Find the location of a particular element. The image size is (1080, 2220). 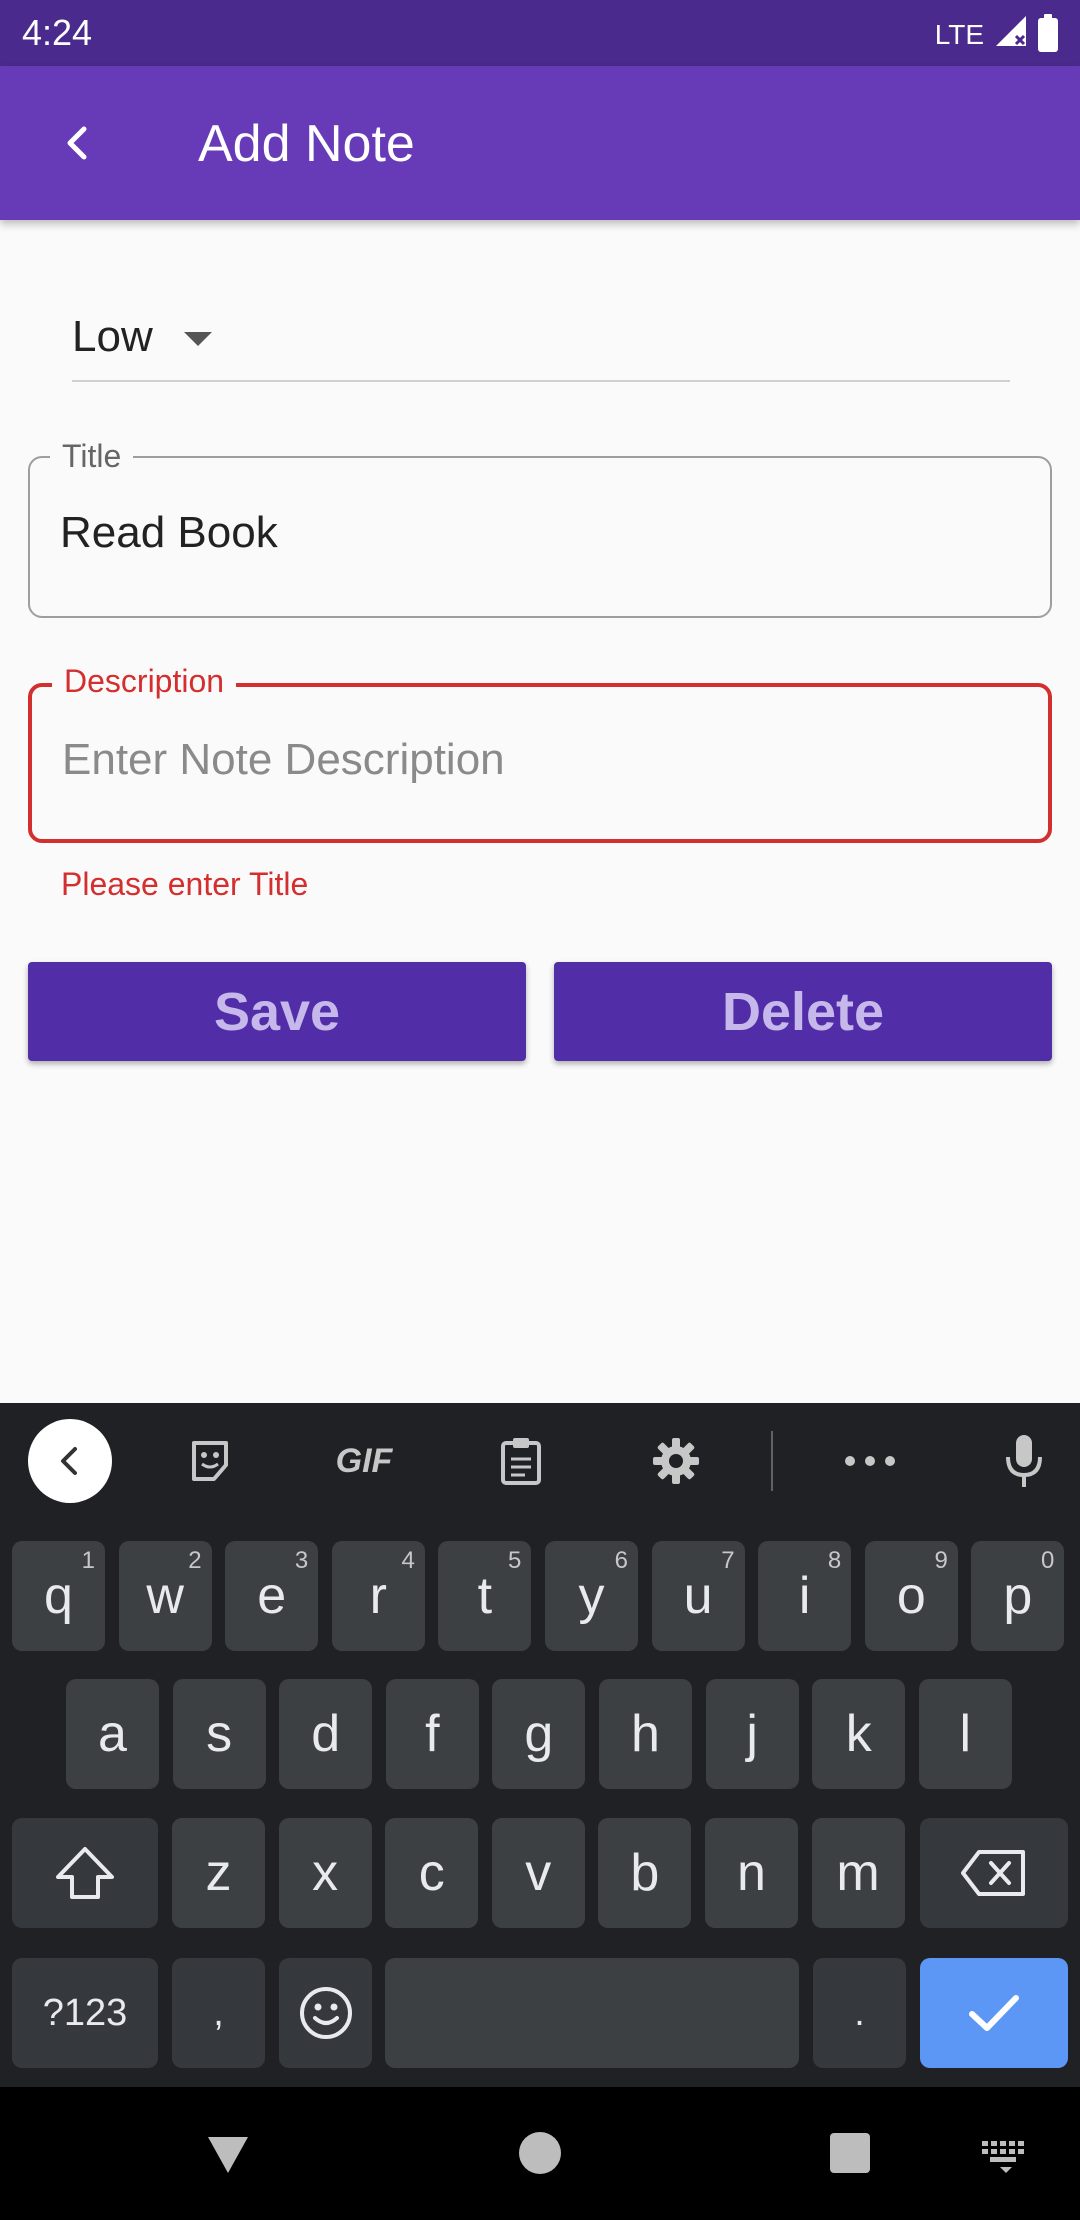

period-key-label: . is located at coordinates (859, 2012).